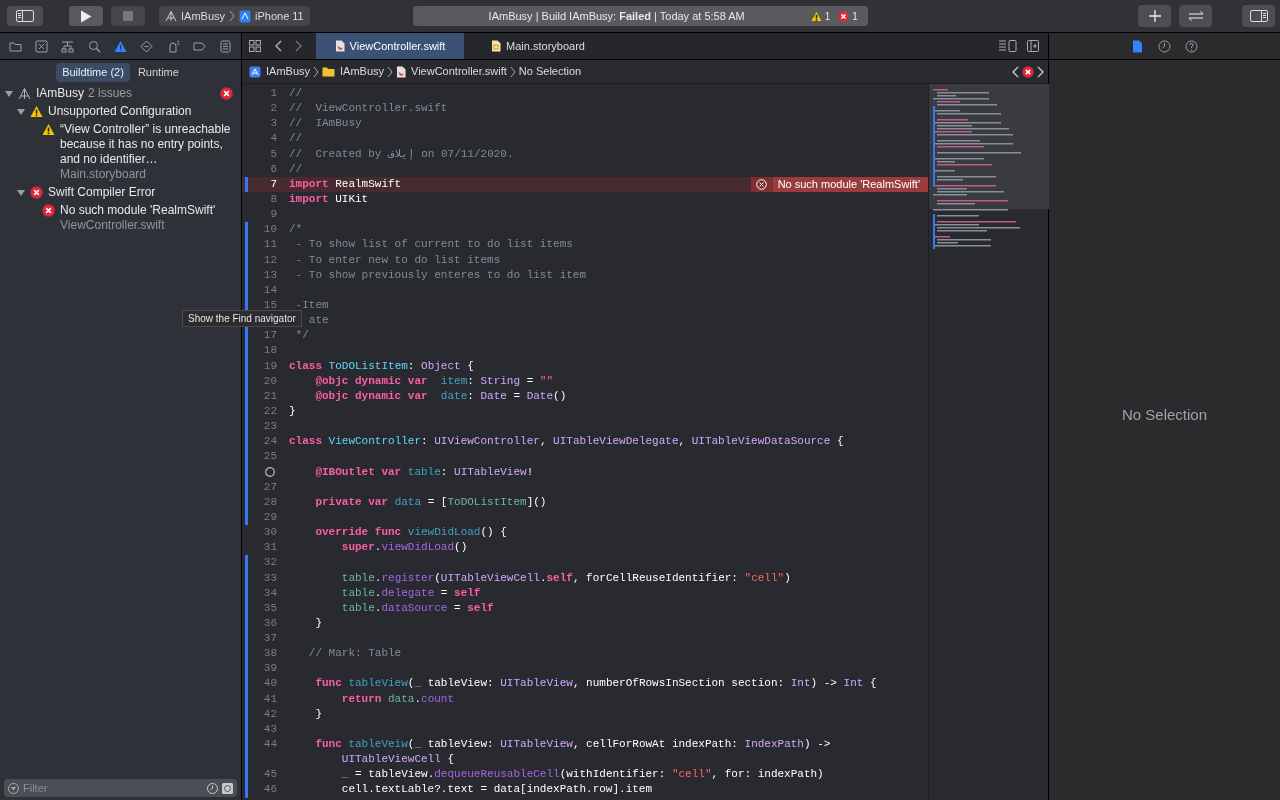  What do you see at coordinates (146, 225) in the screenshot?
I see `file-name: ViewController.swift` at bounding box center [146, 225].